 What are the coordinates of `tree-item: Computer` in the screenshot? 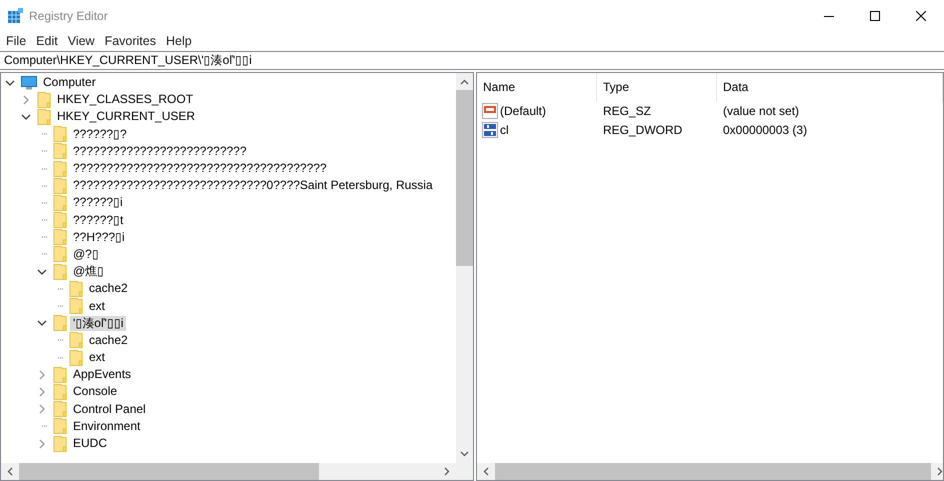 It's located at (69, 82).